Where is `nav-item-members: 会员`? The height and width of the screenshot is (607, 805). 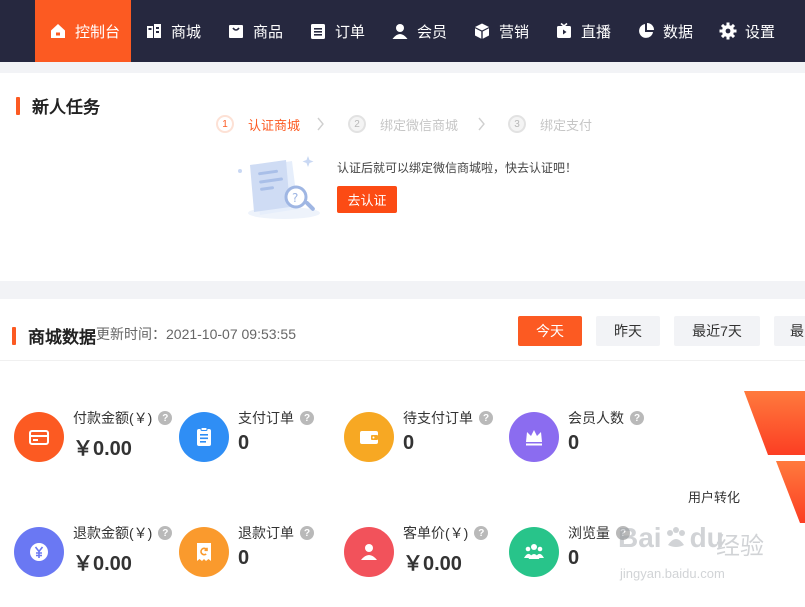
nav-item-members: 会员 is located at coordinates (419, 31).